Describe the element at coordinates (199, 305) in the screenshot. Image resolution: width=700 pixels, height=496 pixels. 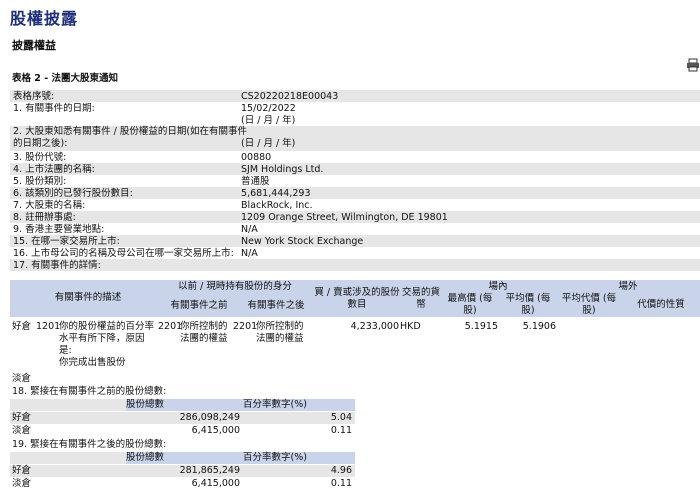
I see `header-before: 有關事件之前` at that location.